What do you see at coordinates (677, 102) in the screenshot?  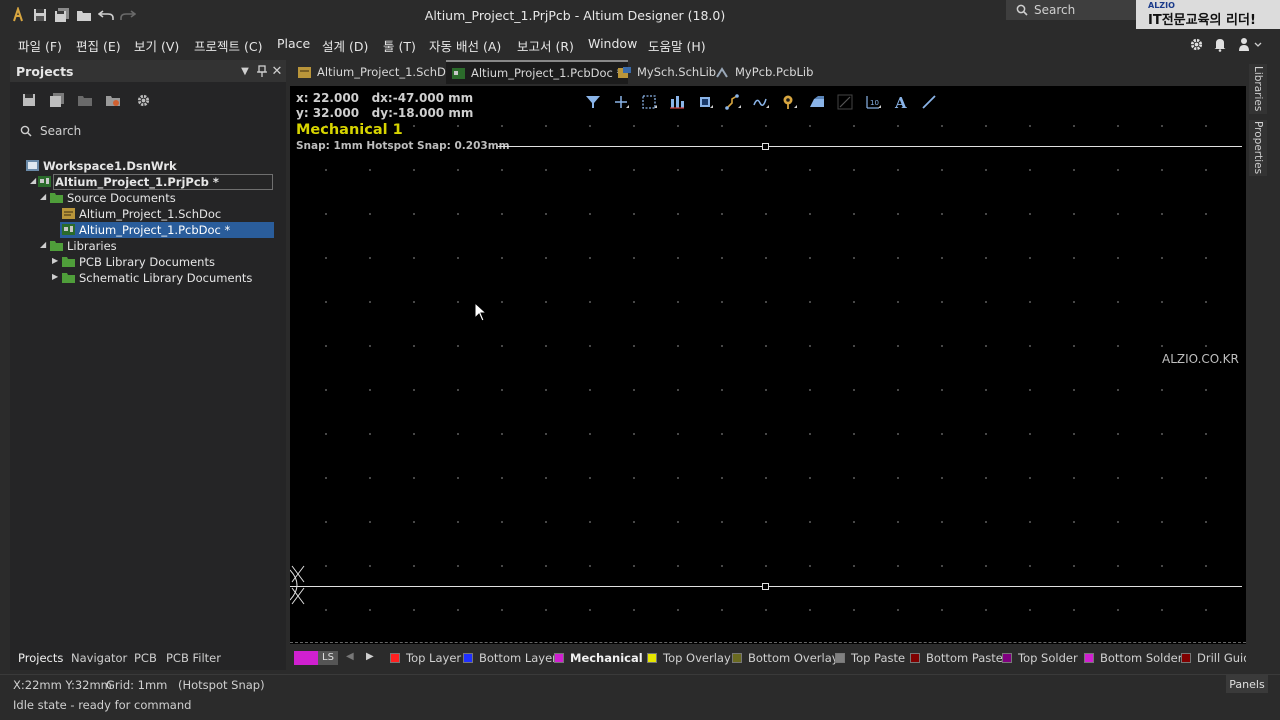 I see `align-icon` at bounding box center [677, 102].